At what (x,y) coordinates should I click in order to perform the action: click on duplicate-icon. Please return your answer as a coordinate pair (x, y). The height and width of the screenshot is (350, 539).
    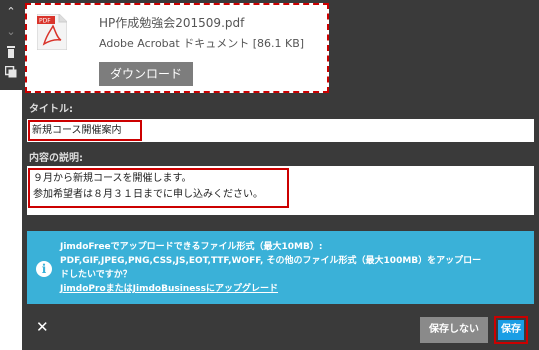
    Looking at the image, I should click on (11, 73).